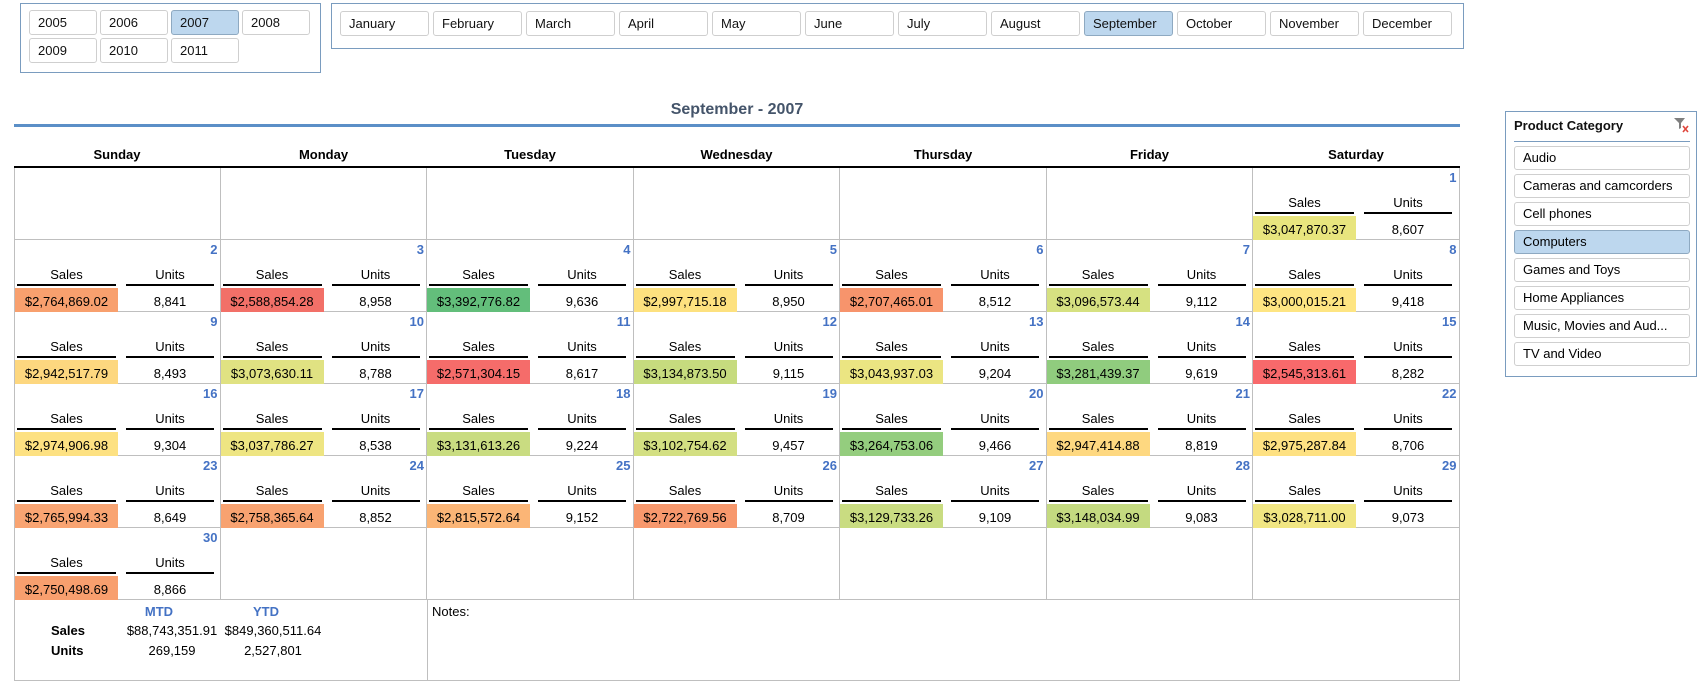 Image resolution: width=1700 pixels, height=692 pixels. What do you see at coordinates (63, 50) in the screenshot?
I see `year-button-2009: 2009` at bounding box center [63, 50].